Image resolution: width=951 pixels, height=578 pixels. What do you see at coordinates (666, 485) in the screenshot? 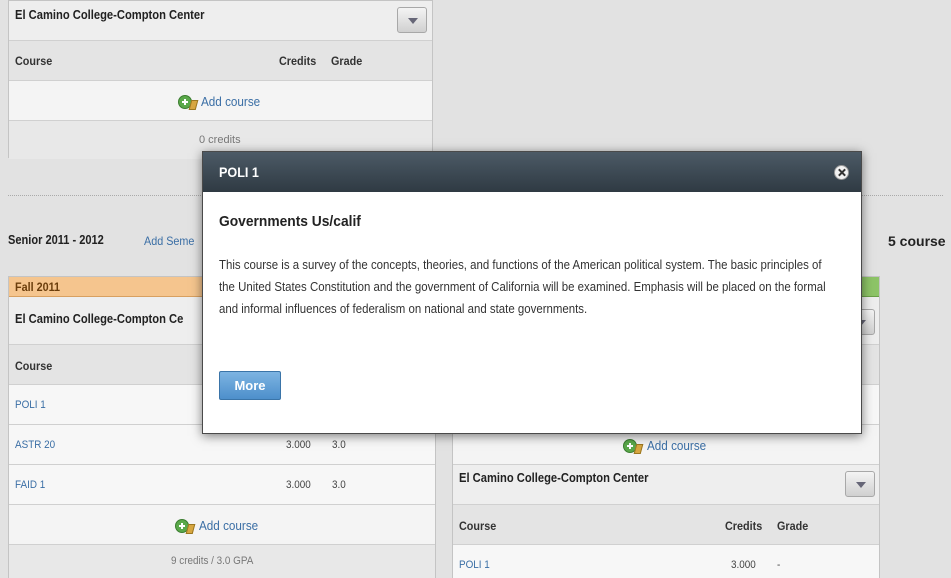
I see `spring-school-header: El Camino College-Compton Center` at bounding box center [666, 485].